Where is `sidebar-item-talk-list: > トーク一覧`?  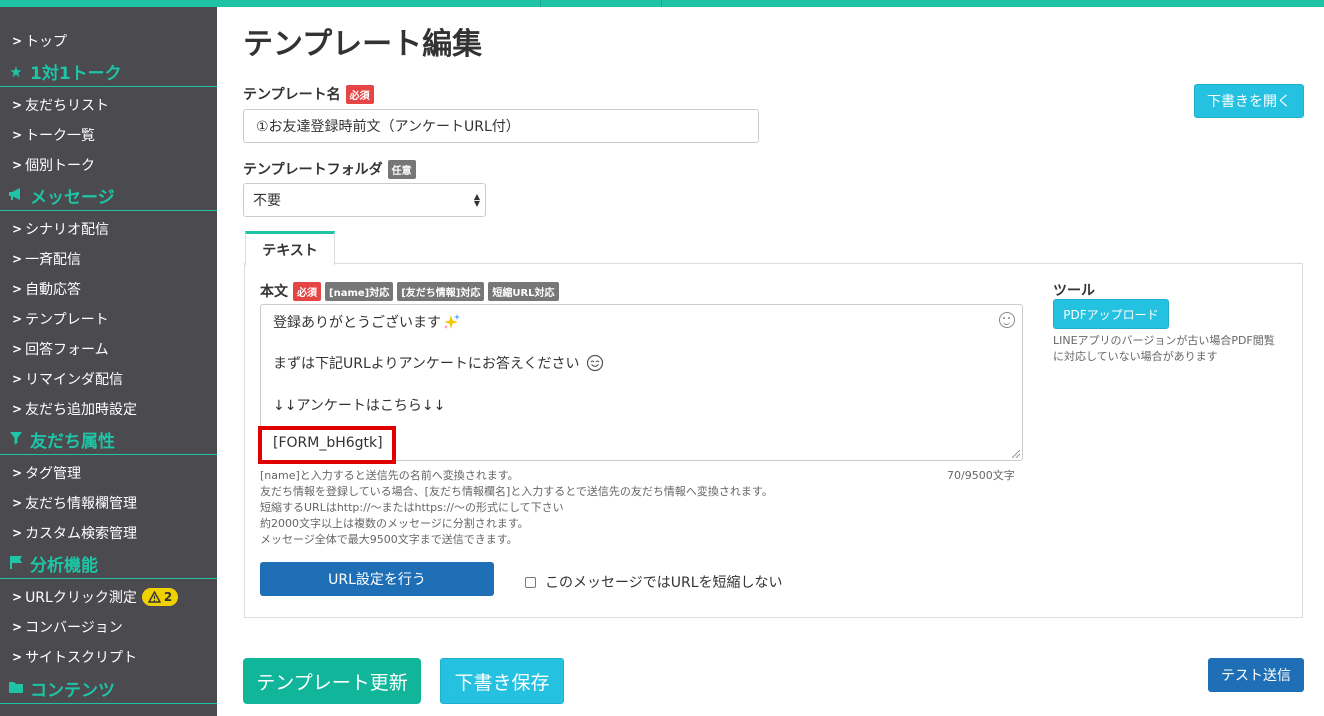
sidebar-item-talk-list: > トーク一覧 is located at coordinates (108, 135).